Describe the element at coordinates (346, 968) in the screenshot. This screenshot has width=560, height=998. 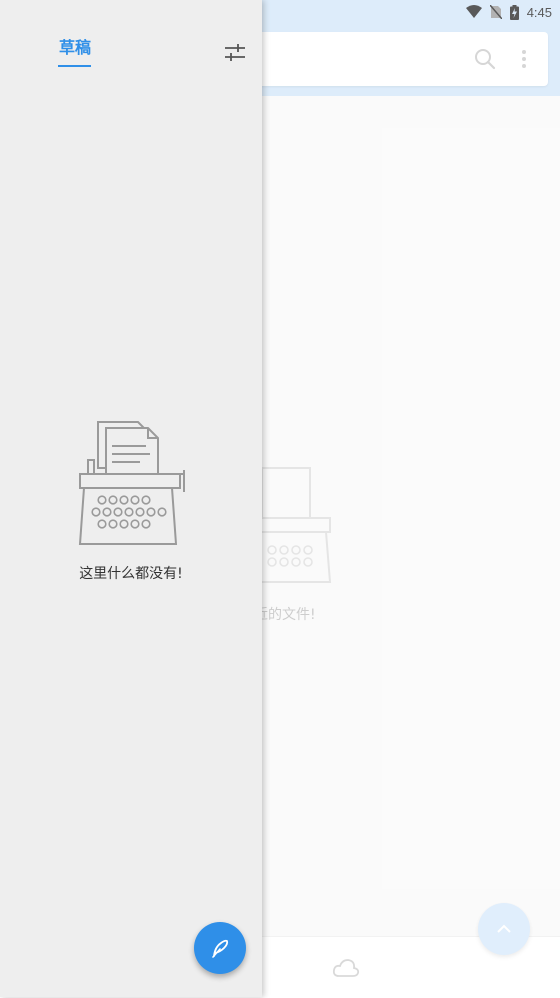
I see `cloud-icon` at that location.